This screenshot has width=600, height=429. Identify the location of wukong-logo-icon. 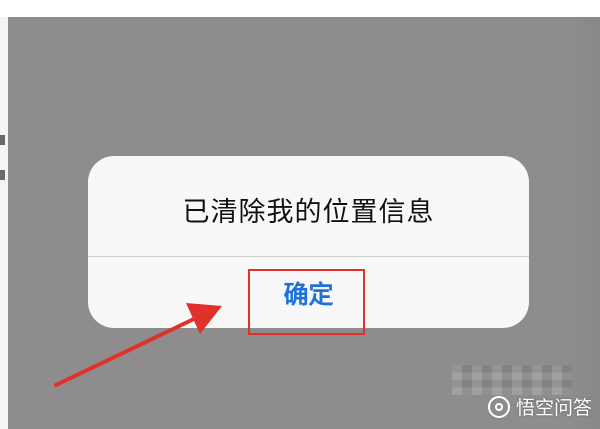
(499, 406).